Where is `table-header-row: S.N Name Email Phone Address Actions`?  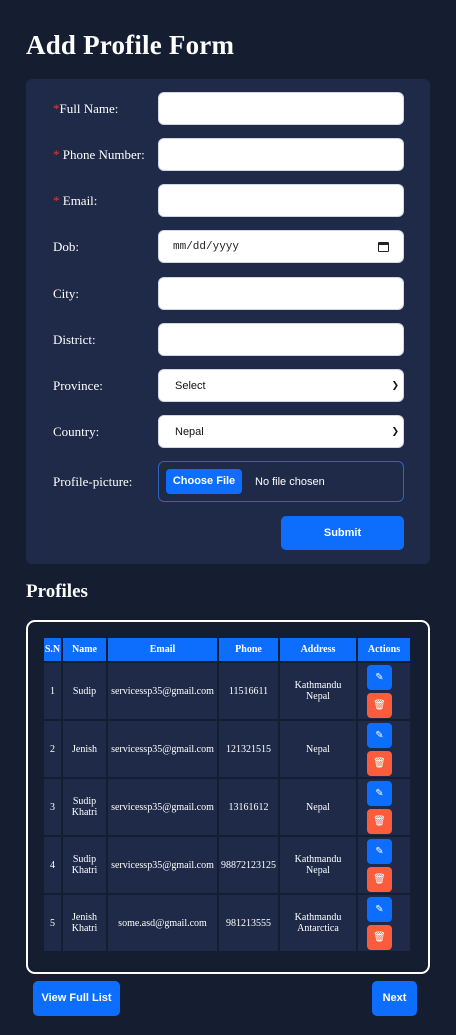 table-header-row: S.N Name Email Phone Address Actions is located at coordinates (227, 649).